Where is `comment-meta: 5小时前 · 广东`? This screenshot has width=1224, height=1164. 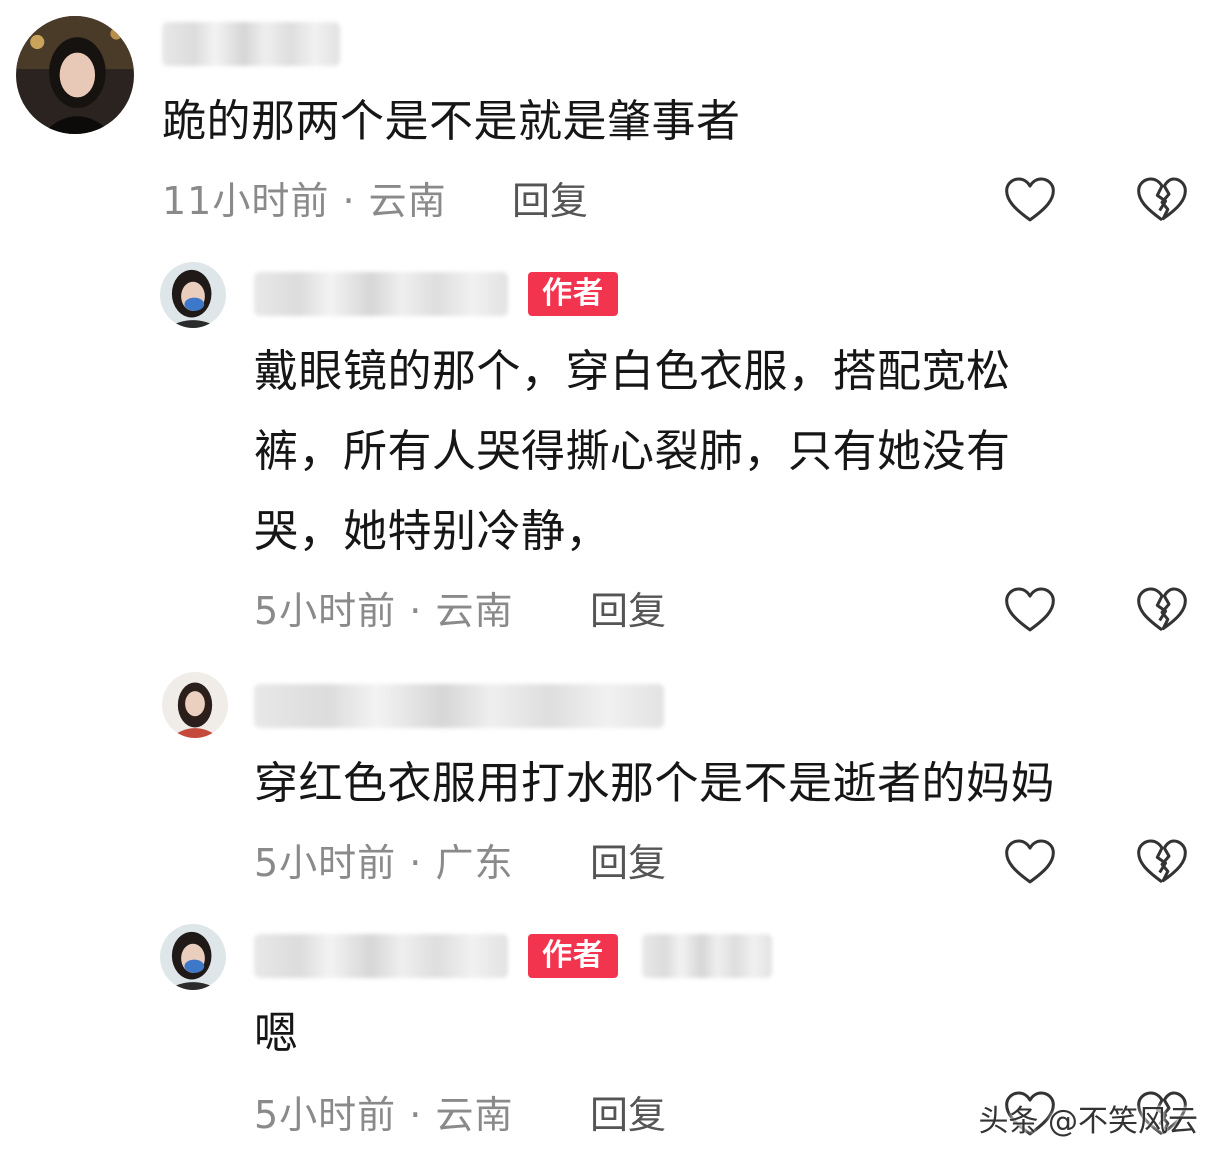 comment-meta: 5小时前 · 广东 is located at coordinates (383, 863).